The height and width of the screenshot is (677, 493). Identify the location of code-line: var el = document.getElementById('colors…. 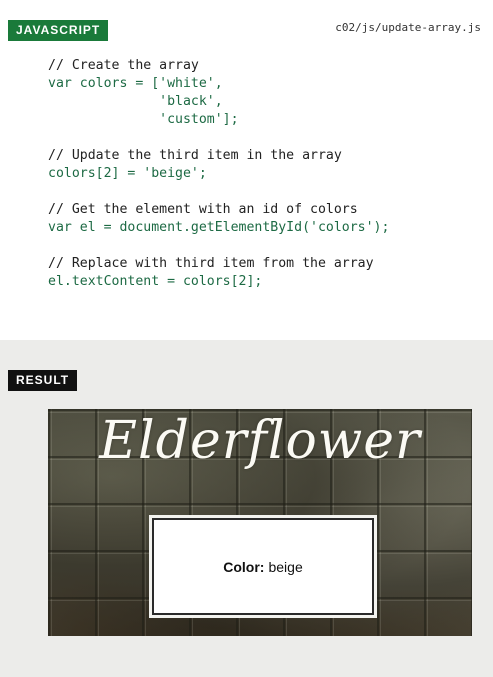
(219, 227).